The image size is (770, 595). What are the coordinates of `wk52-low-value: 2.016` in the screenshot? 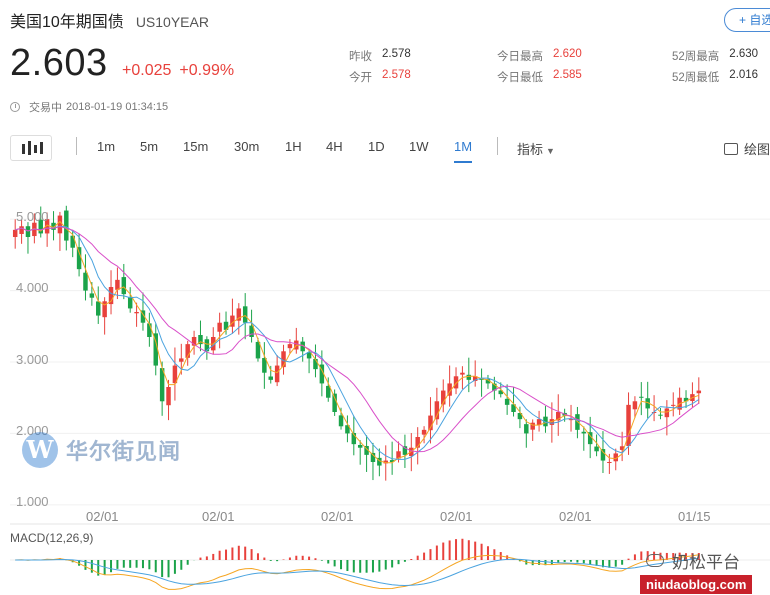 It's located at (744, 75).